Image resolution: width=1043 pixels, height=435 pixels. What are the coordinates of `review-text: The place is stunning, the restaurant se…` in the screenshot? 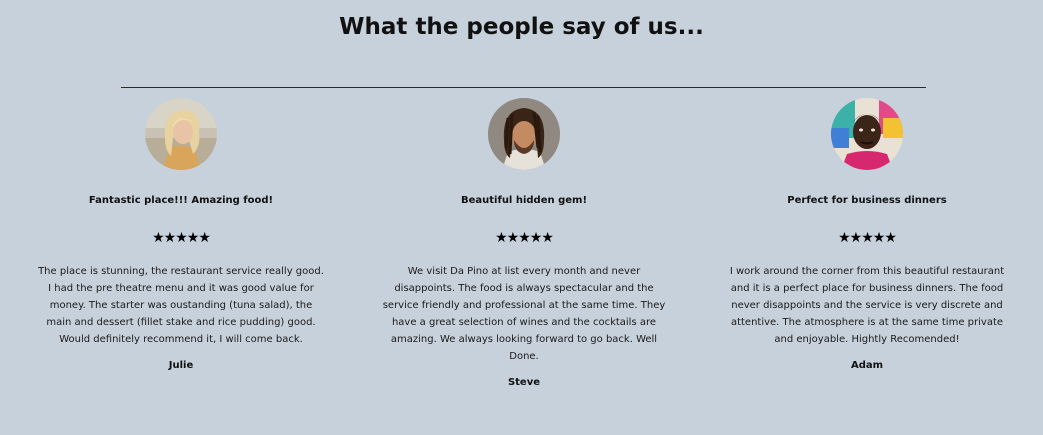 It's located at (181, 305).